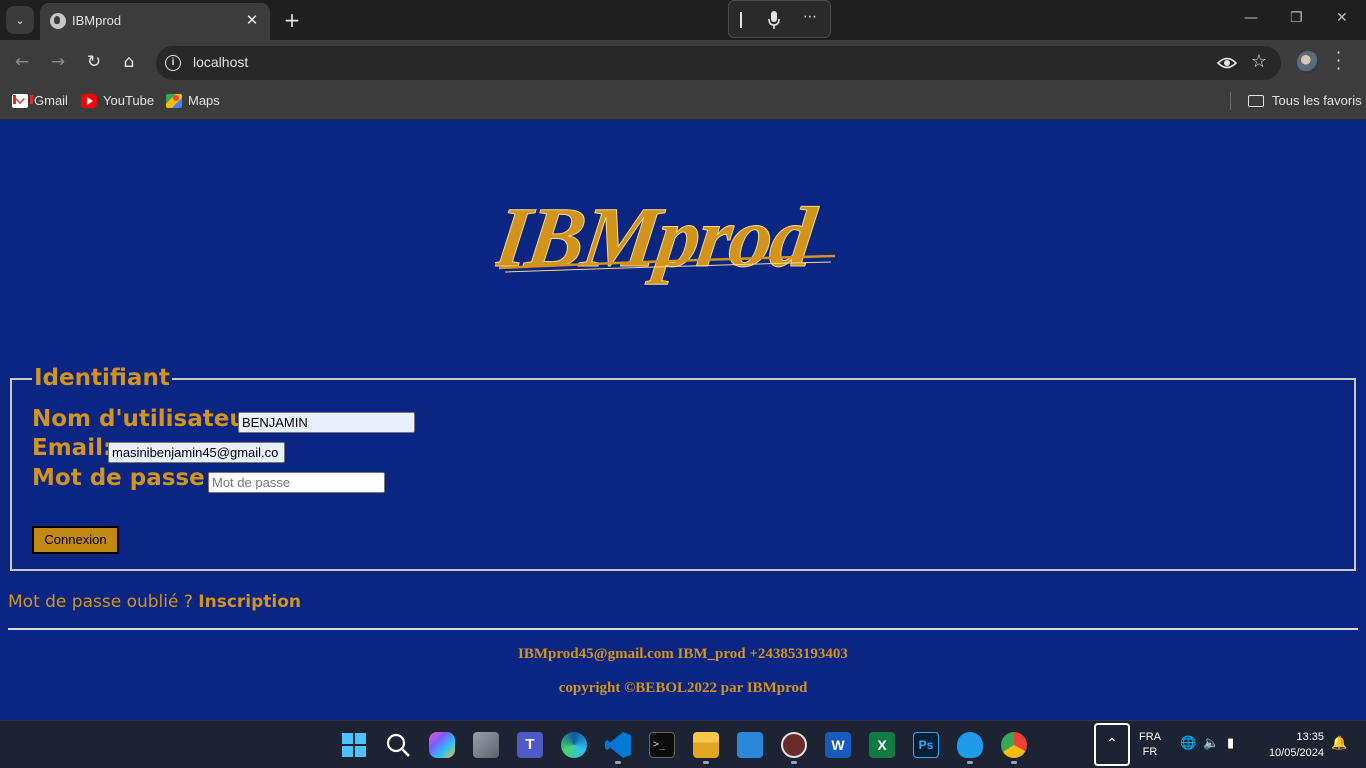 The height and width of the screenshot is (768, 1366). Describe the element at coordinates (1227, 63) in the screenshot. I see `eye-icon` at that location.